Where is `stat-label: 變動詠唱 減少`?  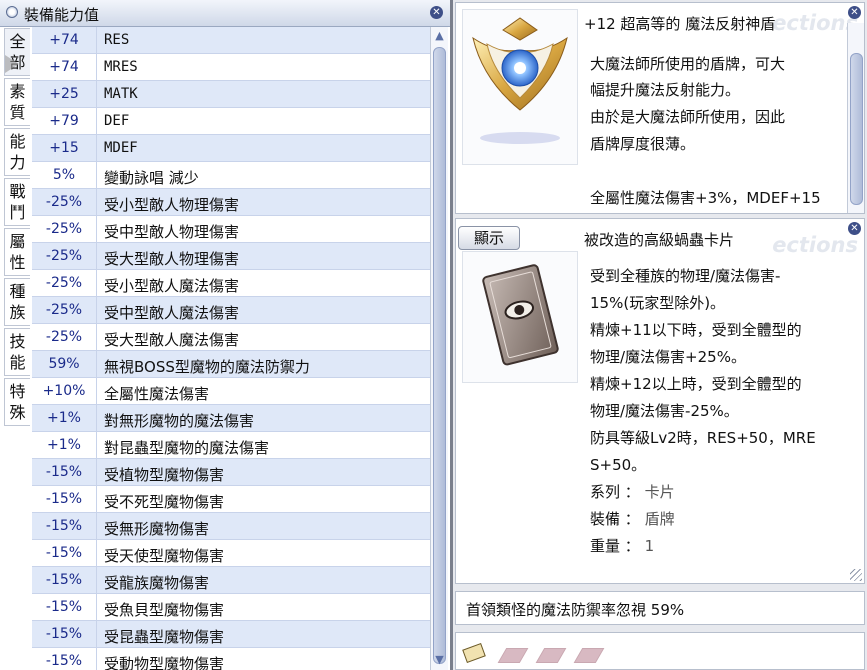 stat-label: 變動詠唱 減少 is located at coordinates (151, 178).